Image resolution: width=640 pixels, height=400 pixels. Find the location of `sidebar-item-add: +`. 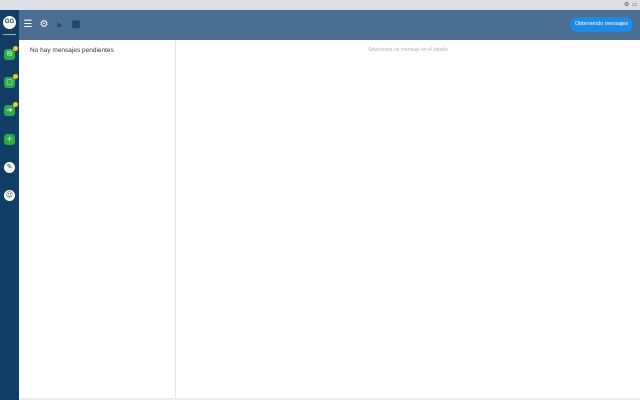

sidebar-item-add: + is located at coordinates (9, 139).